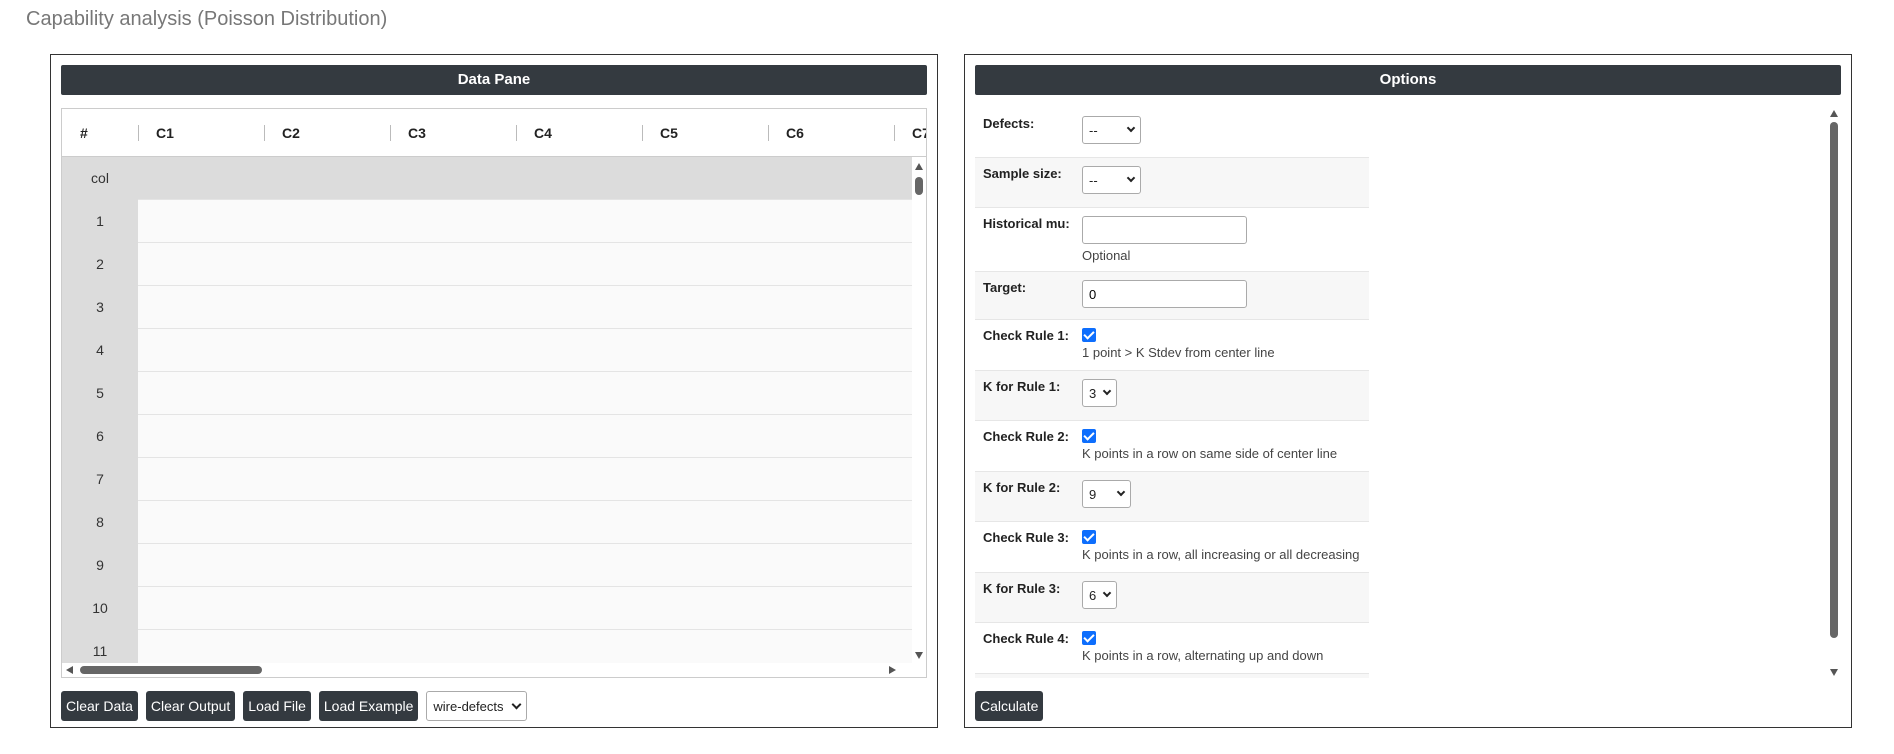 The width and height of the screenshot is (1894, 754). I want to click on options-vertical-scrollbar, so click(1834, 393).